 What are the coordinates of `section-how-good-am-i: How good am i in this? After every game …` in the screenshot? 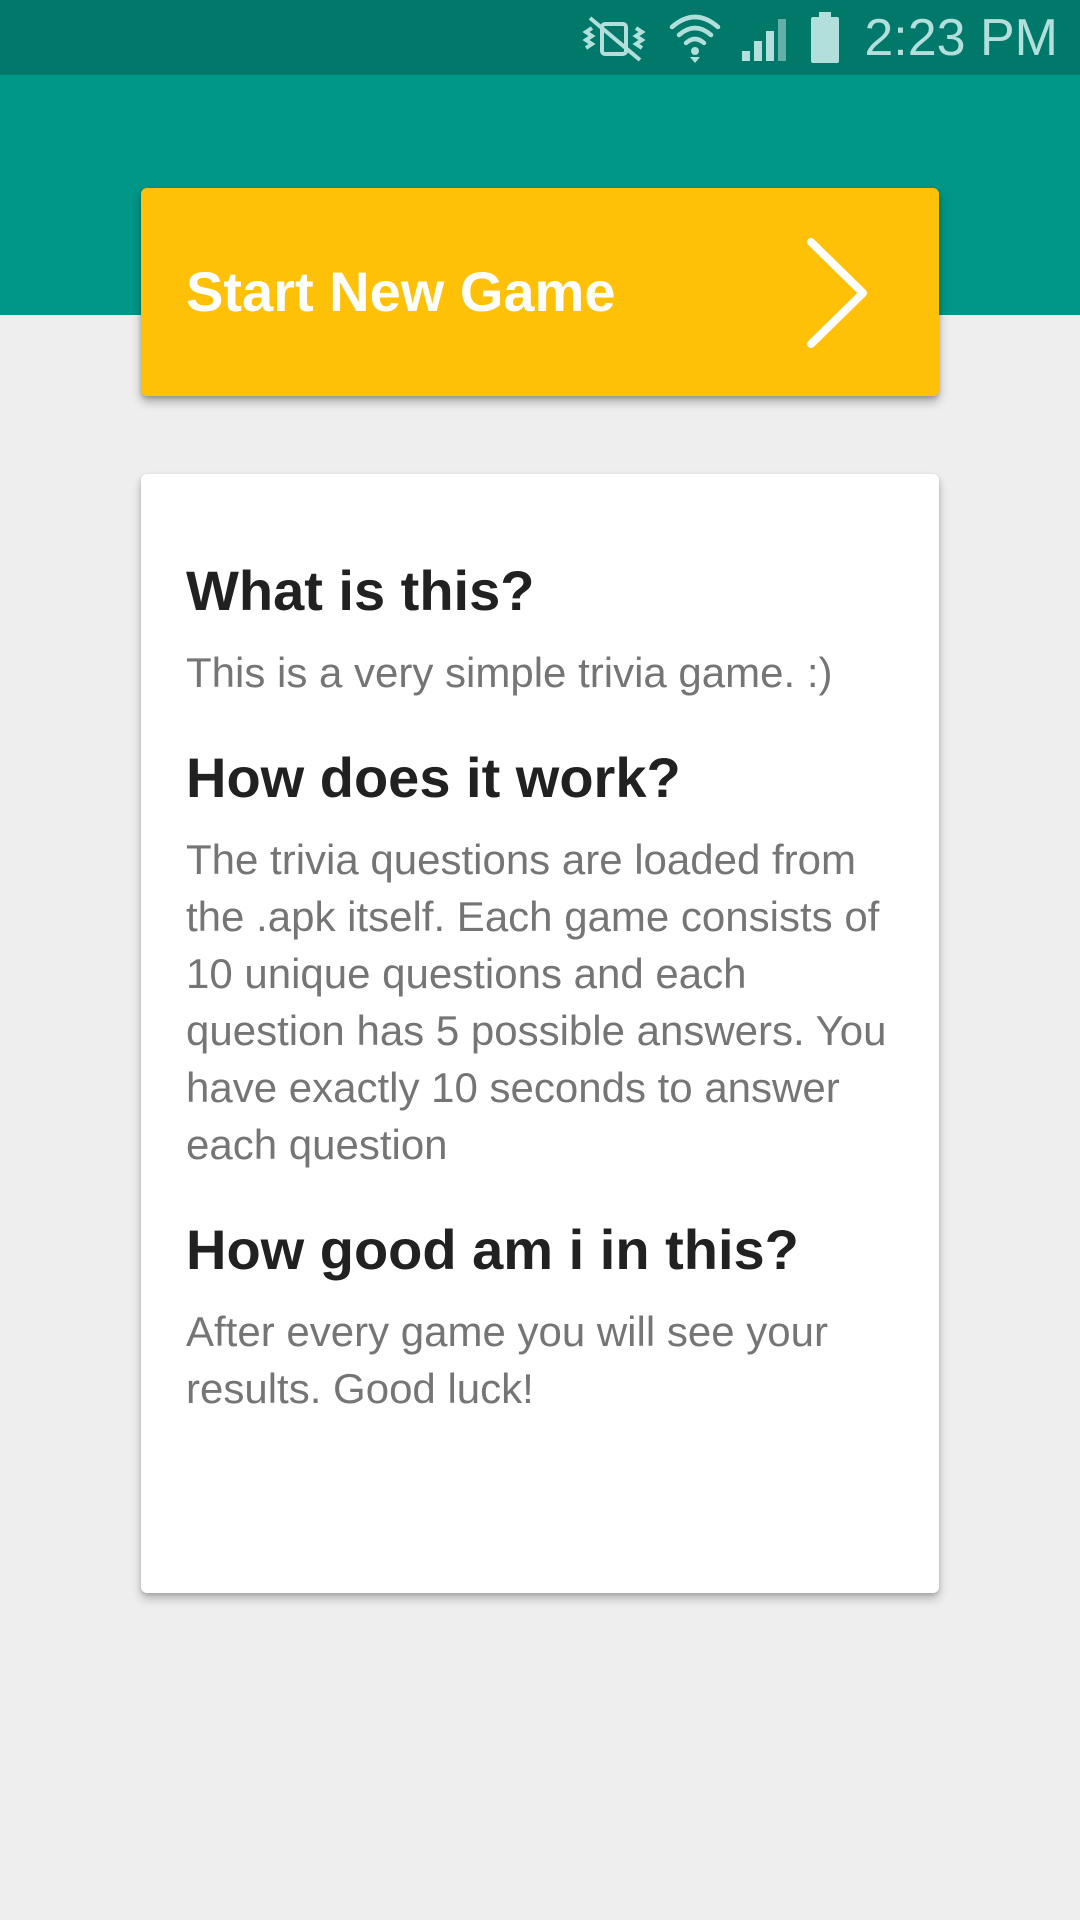 It's located at (540, 1317).